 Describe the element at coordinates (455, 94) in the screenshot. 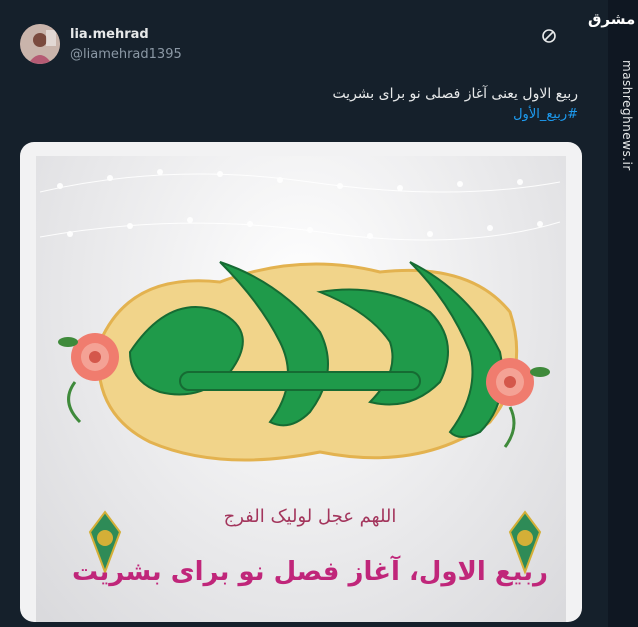

I see `tweet-text: ربیع الاول یعنی آغاز فصلی نو برای بشریت` at that location.